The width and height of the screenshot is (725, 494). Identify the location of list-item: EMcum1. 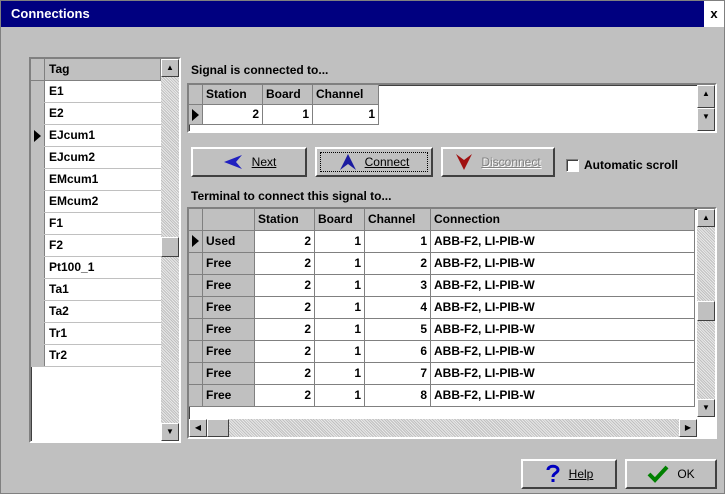
(96, 180).